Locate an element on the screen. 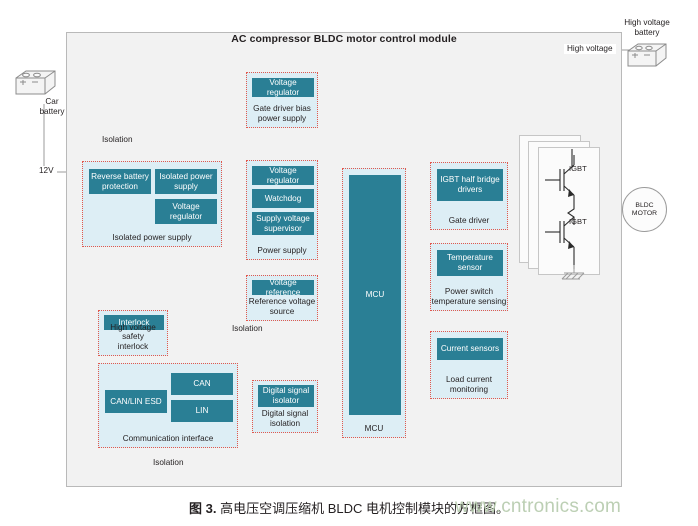 This screenshot has width=698, height=526. block-can-lin-esd: CAN/LIN ESD is located at coordinates (136, 401).